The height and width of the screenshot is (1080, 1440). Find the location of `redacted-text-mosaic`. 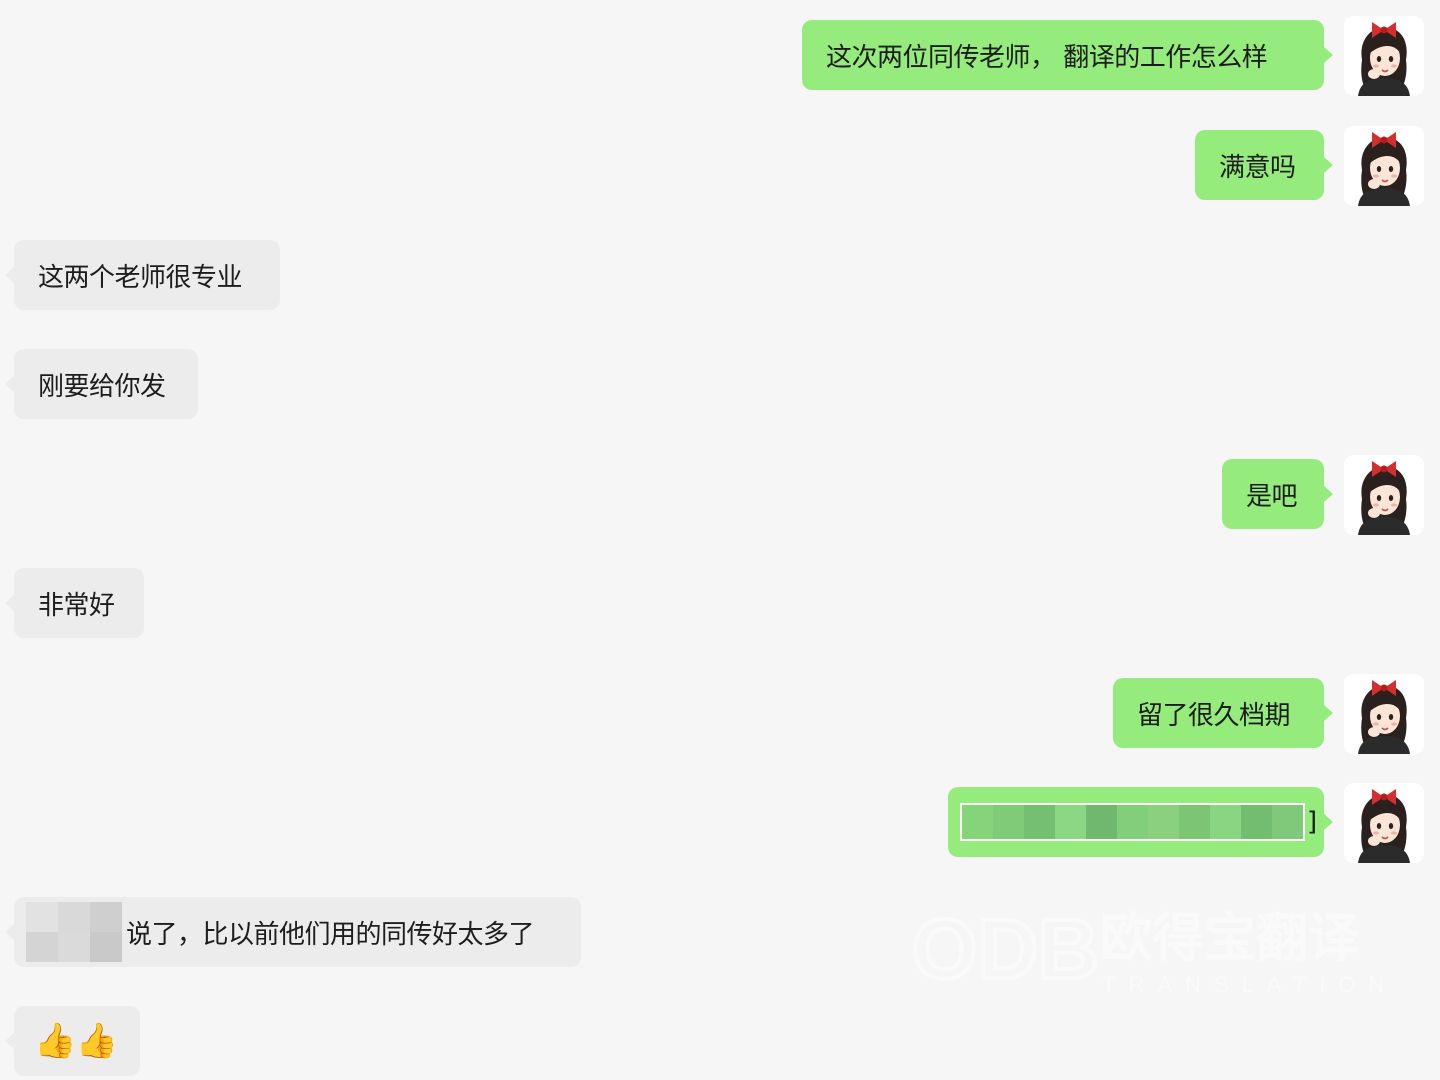

redacted-text-mosaic is located at coordinates (1132, 822).